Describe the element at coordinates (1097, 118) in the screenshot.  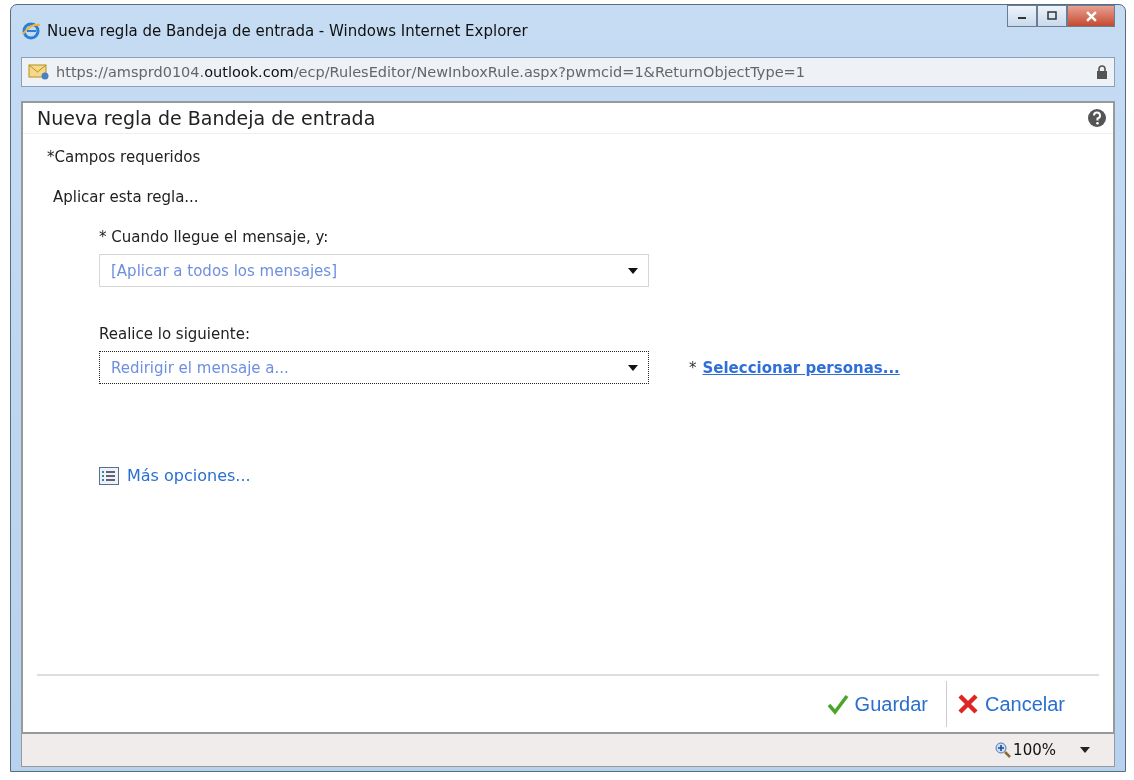
I see `help-icon` at that location.